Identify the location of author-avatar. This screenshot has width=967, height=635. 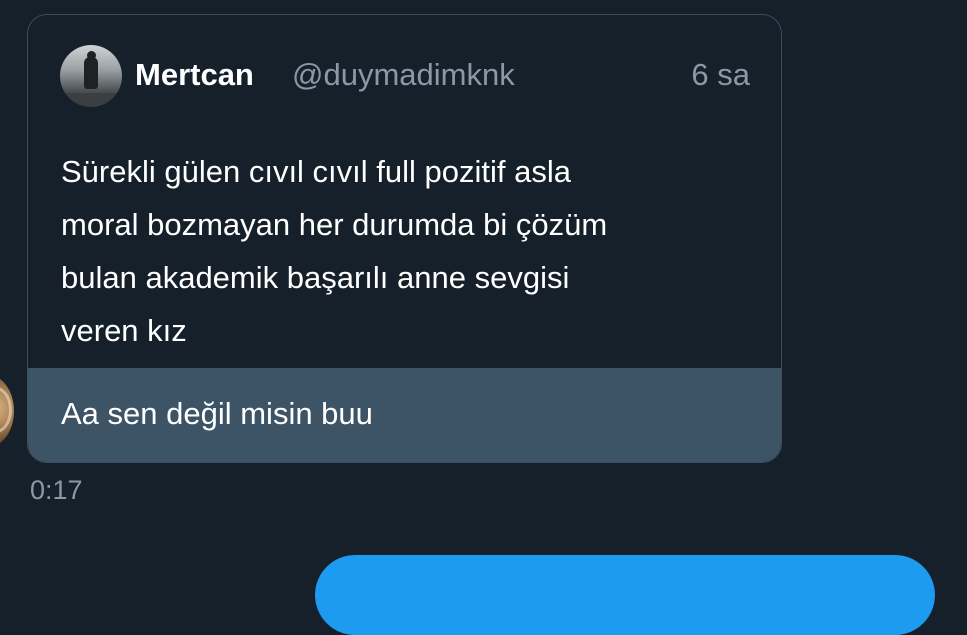
(91, 76).